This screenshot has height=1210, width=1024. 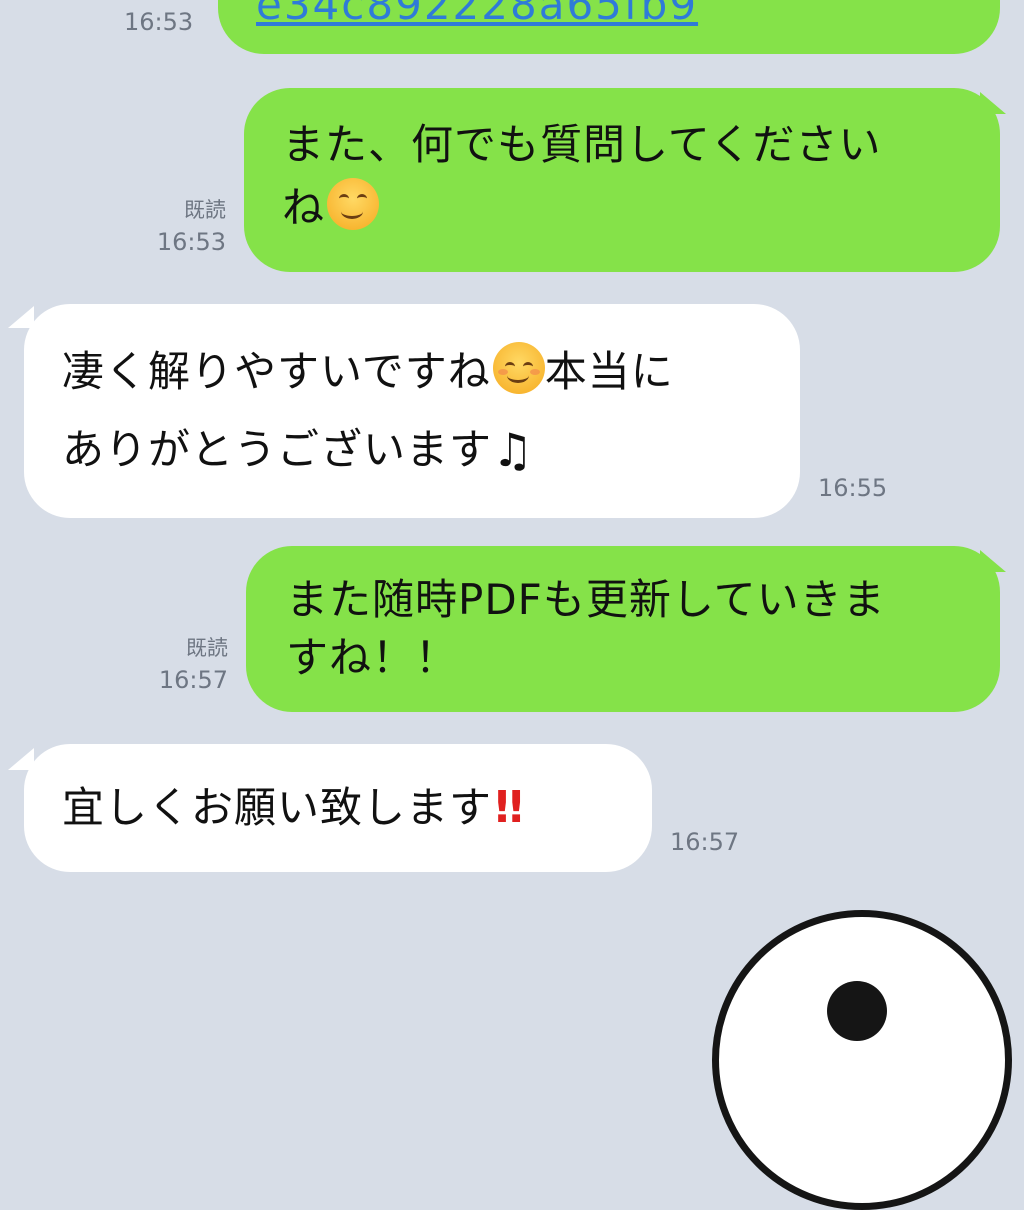 What do you see at coordinates (513, 450) in the screenshot?
I see `music-notes-icon: ♫` at bounding box center [513, 450].